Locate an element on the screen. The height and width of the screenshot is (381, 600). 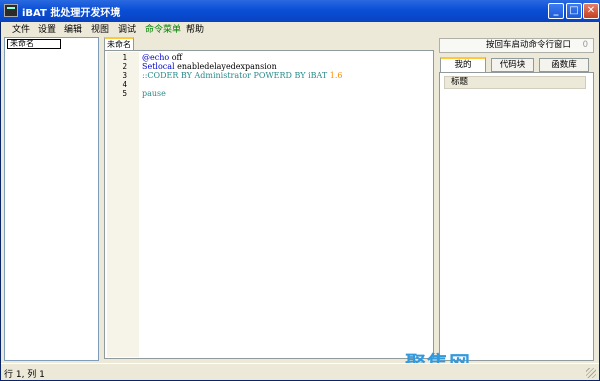
editor-tab-strip: 未命名 is located at coordinates (269, 44).